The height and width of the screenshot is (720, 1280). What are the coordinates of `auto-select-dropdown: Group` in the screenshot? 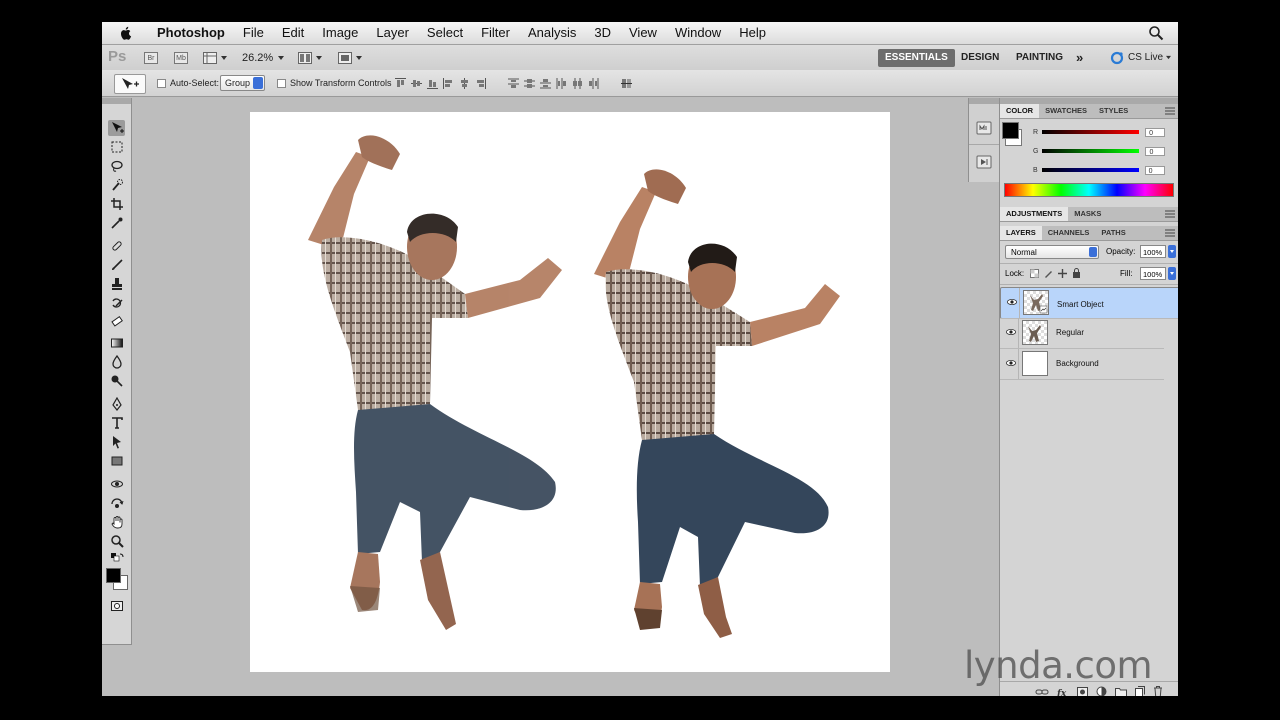 It's located at (243, 83).